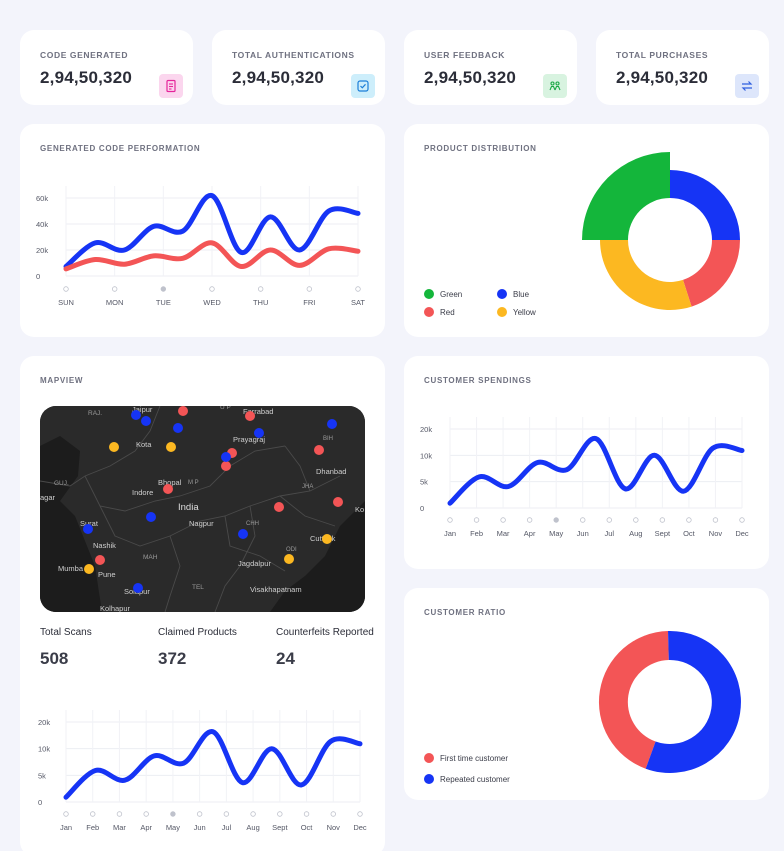  What do you see at coordinates (71, 568) in the screenshot?
I see `map-place-label: Mumba` at bounding box center [71, 568].